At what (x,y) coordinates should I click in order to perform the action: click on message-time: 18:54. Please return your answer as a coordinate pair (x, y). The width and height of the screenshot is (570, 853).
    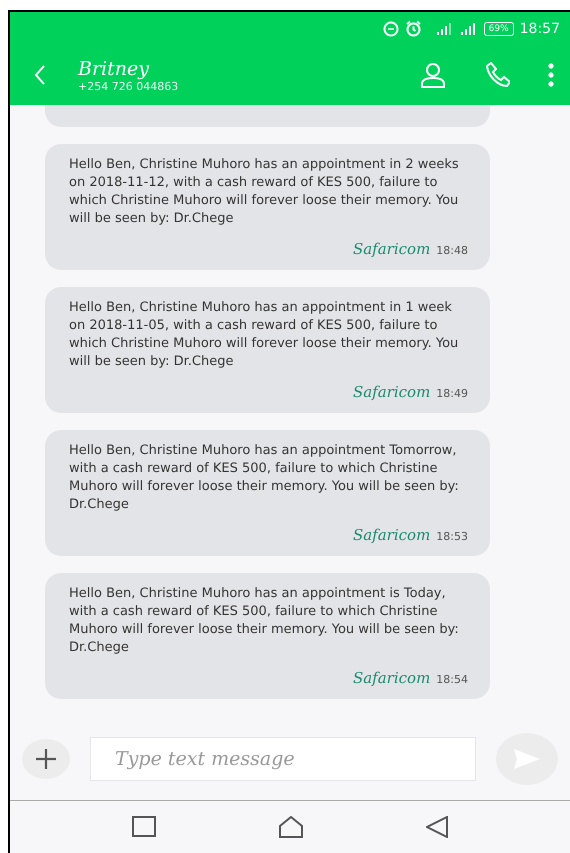
    Looking at the image, I should click on (452, 679).